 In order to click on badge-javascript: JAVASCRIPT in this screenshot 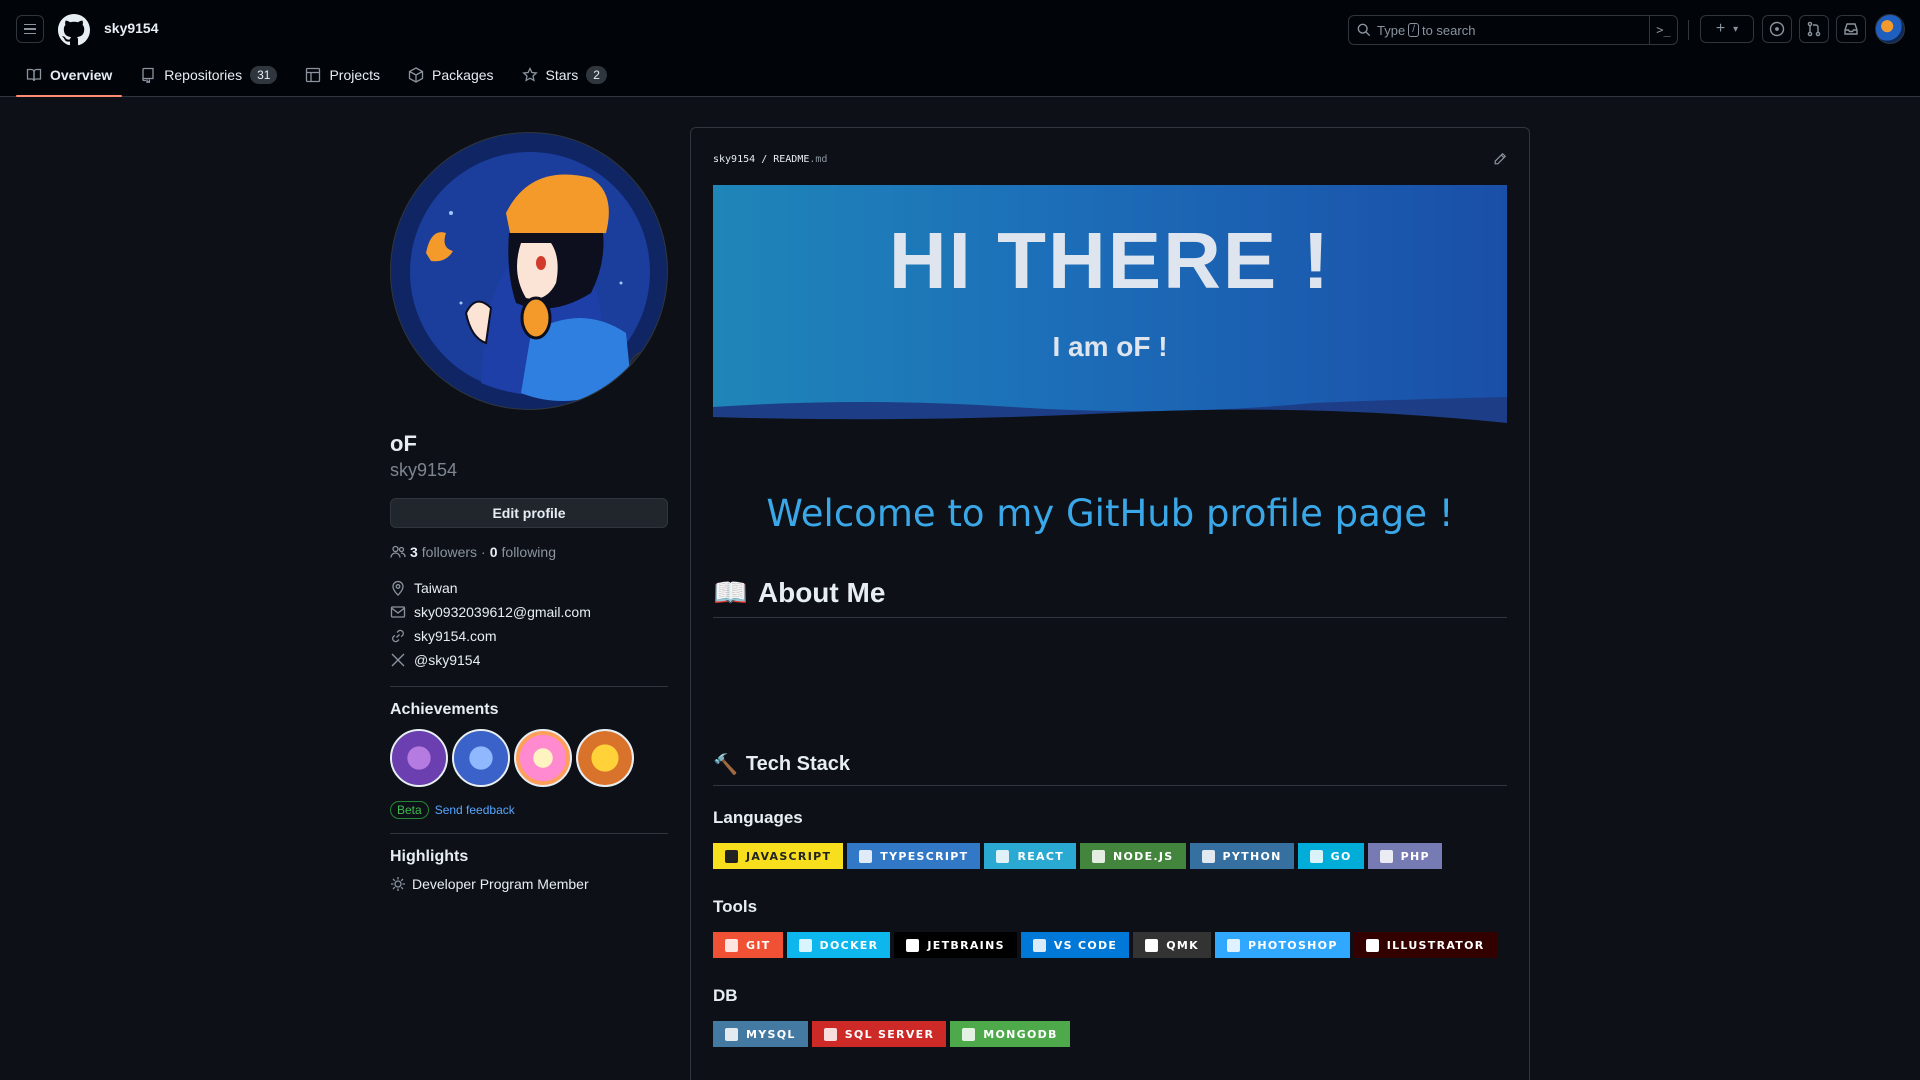, I will do `click(778, 856)`.